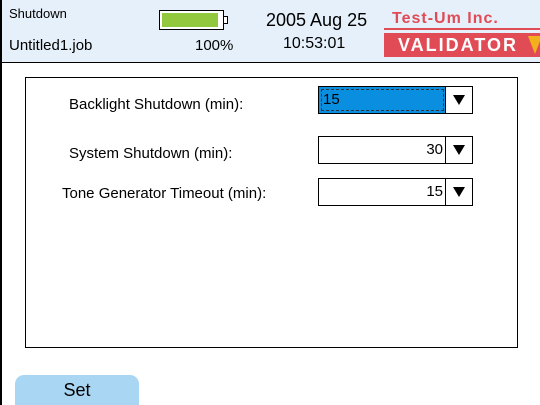 Image resolution: width=540 pixels, height=405 pixels. What do you see at coordinates (38, 13) in the screenshot?
I see `screen-title: Shutdown` at bounding box center [38, 13].